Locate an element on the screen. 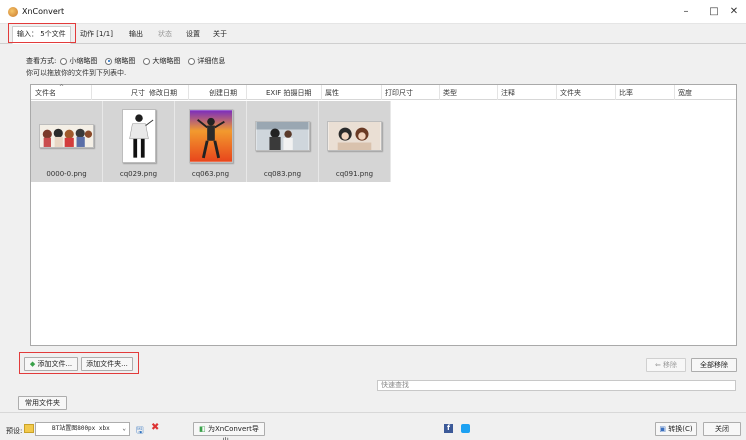  twitter-icon is located at coordinates (465, 428).